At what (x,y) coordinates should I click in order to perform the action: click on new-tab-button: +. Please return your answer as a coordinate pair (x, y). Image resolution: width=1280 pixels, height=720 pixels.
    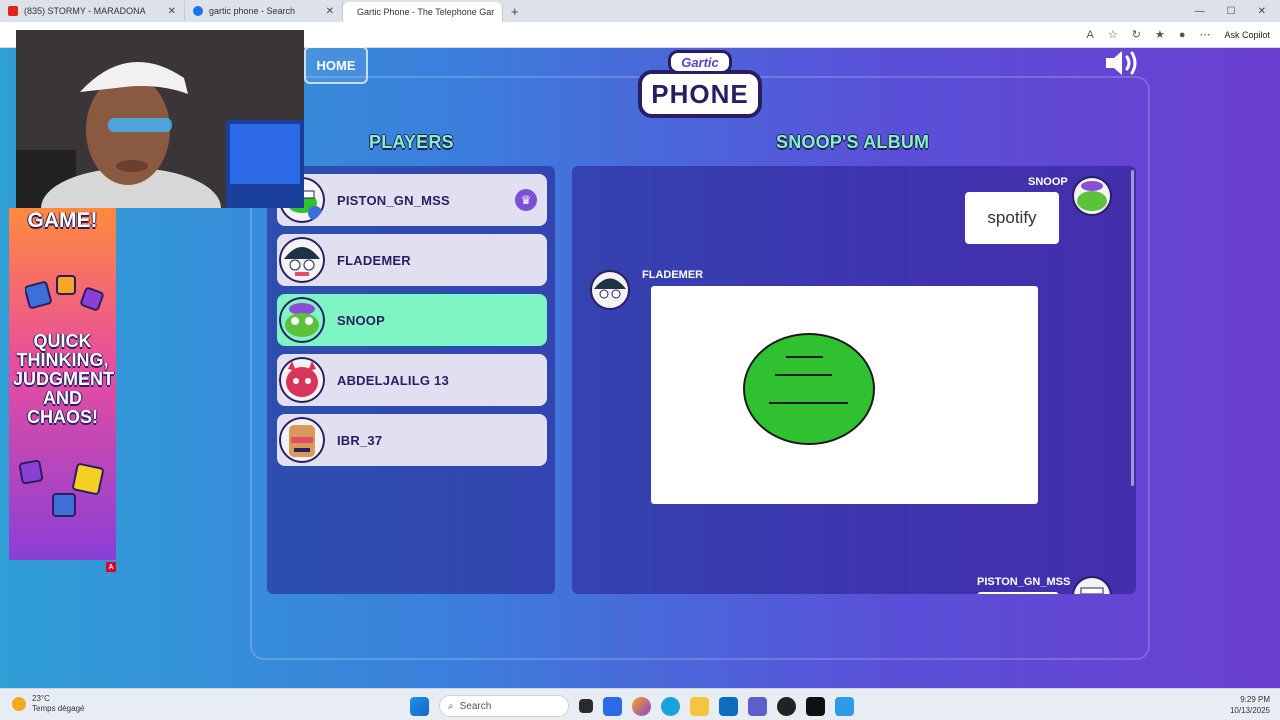
    Looking at the image, I should click on (515, 11).